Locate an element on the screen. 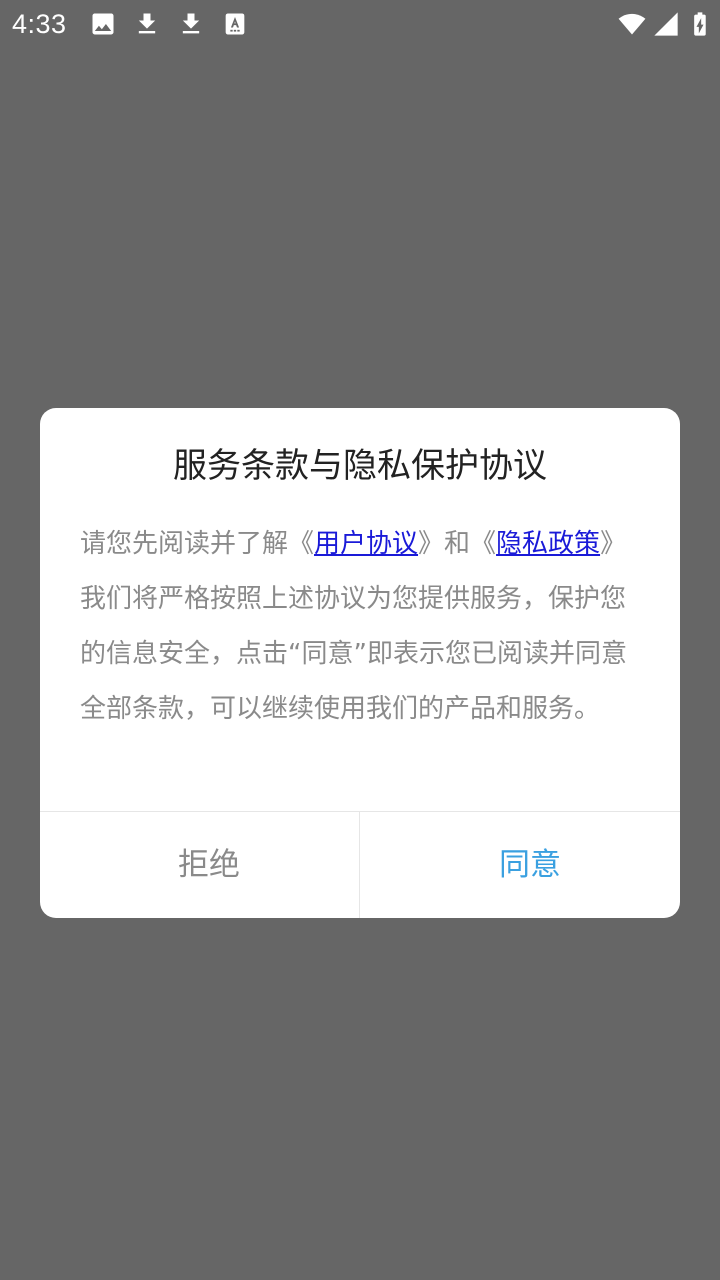  privacy-policy-link: 隐私政策 is located at coordinates (548, 544).